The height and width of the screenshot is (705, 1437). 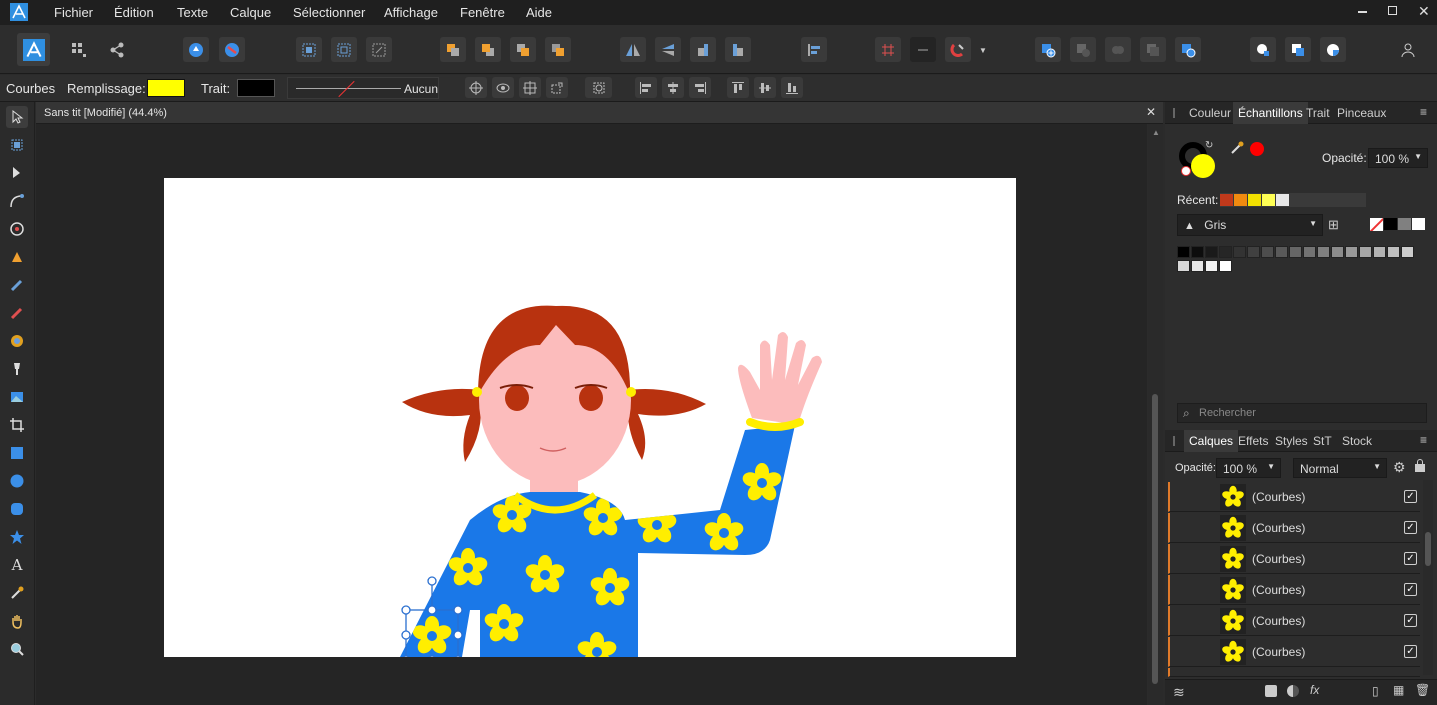 I want to click on fill-tool-icon, so click(x=17, y=341).